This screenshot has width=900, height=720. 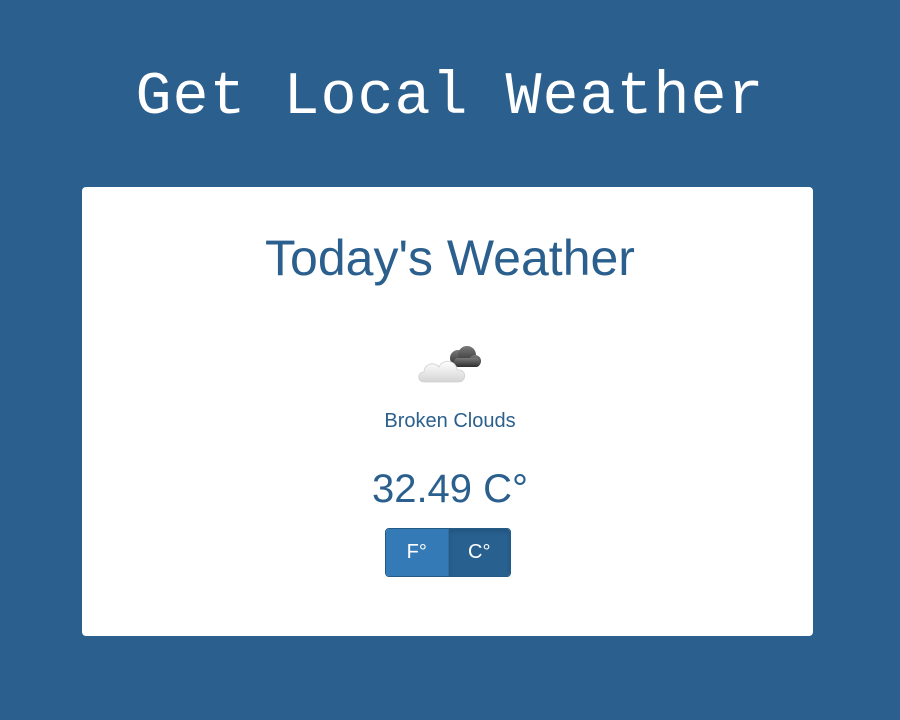 I want to click on card-title: Today's Weather, so click(x=450, y=258).